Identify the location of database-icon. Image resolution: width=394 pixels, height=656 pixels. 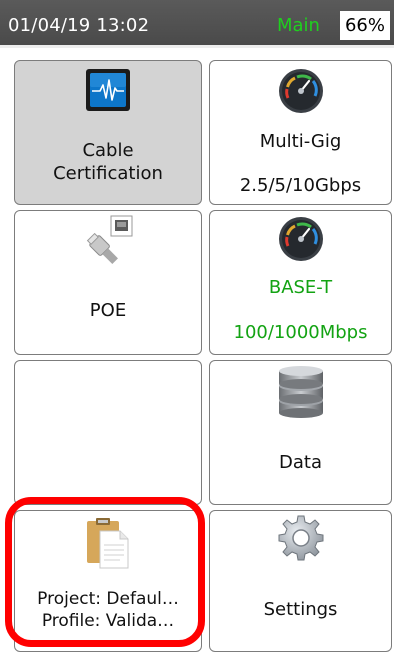
(301, 393).